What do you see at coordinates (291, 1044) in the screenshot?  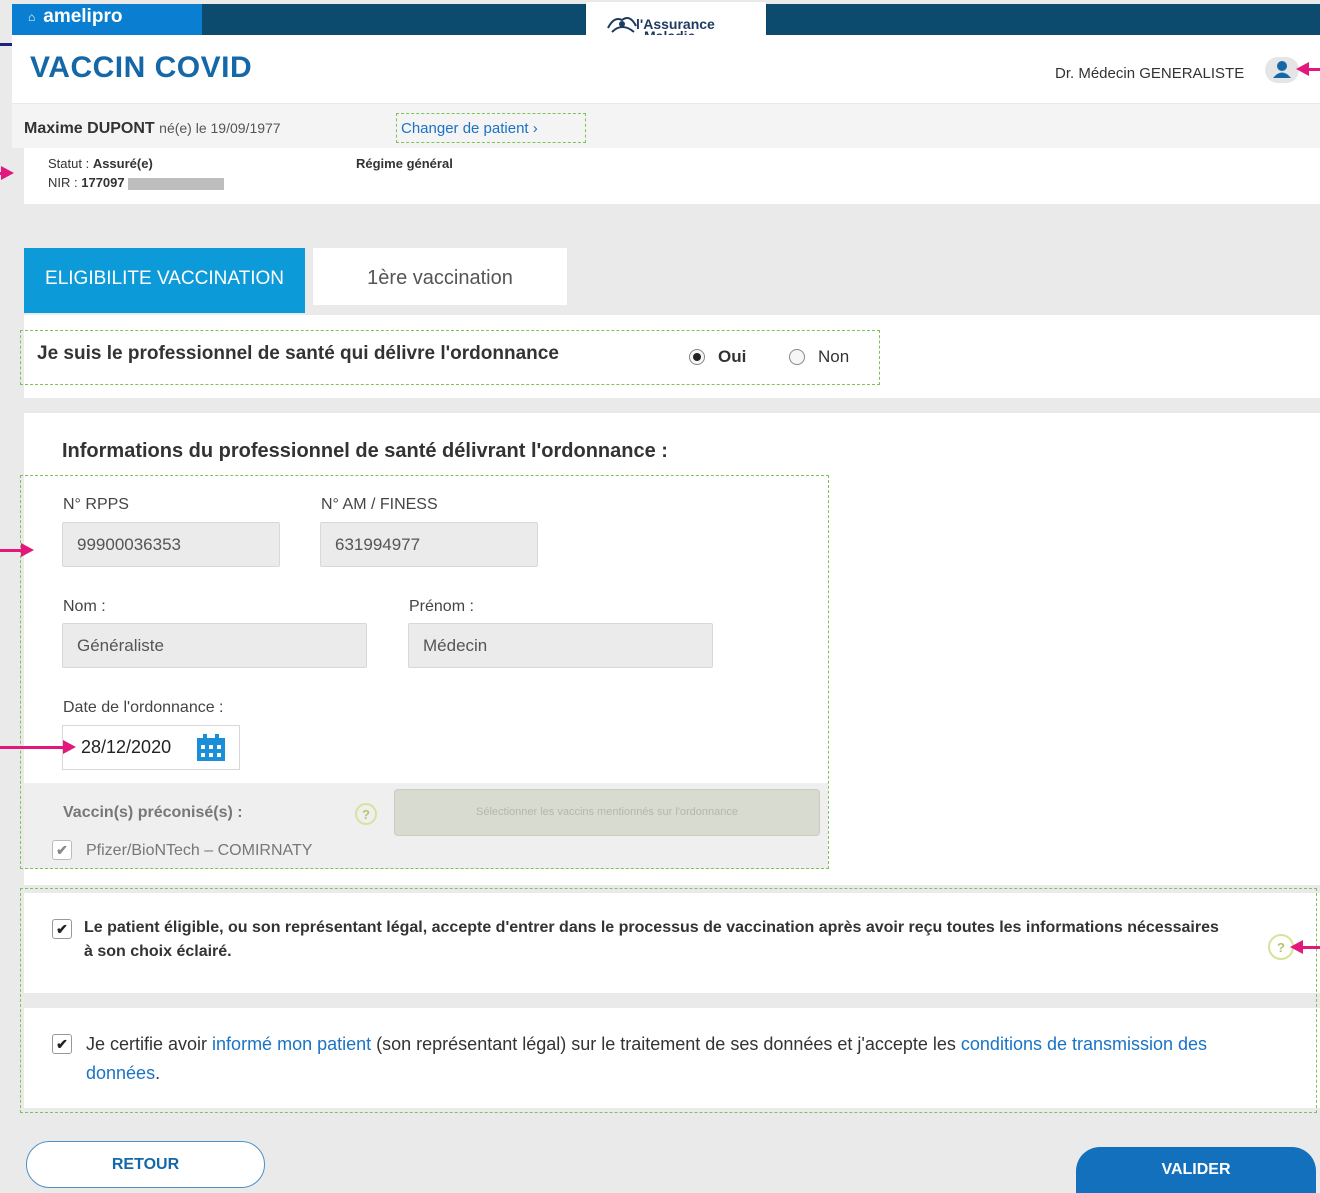 I see `informed-patient-link: informé mon patient` at bounding box center [291, 1044].